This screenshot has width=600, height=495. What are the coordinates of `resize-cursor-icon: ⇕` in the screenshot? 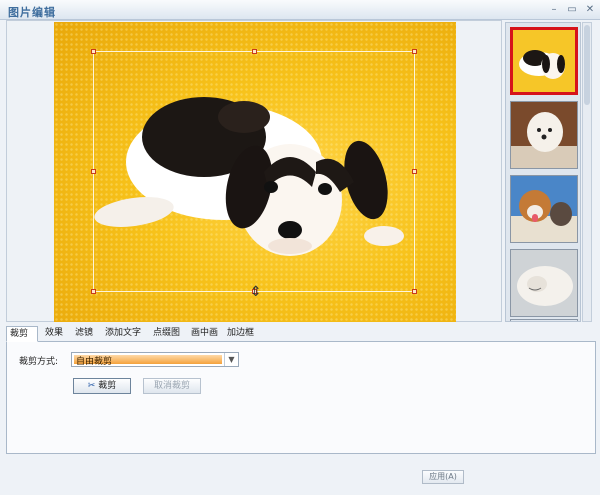 It's located at (256, 292).